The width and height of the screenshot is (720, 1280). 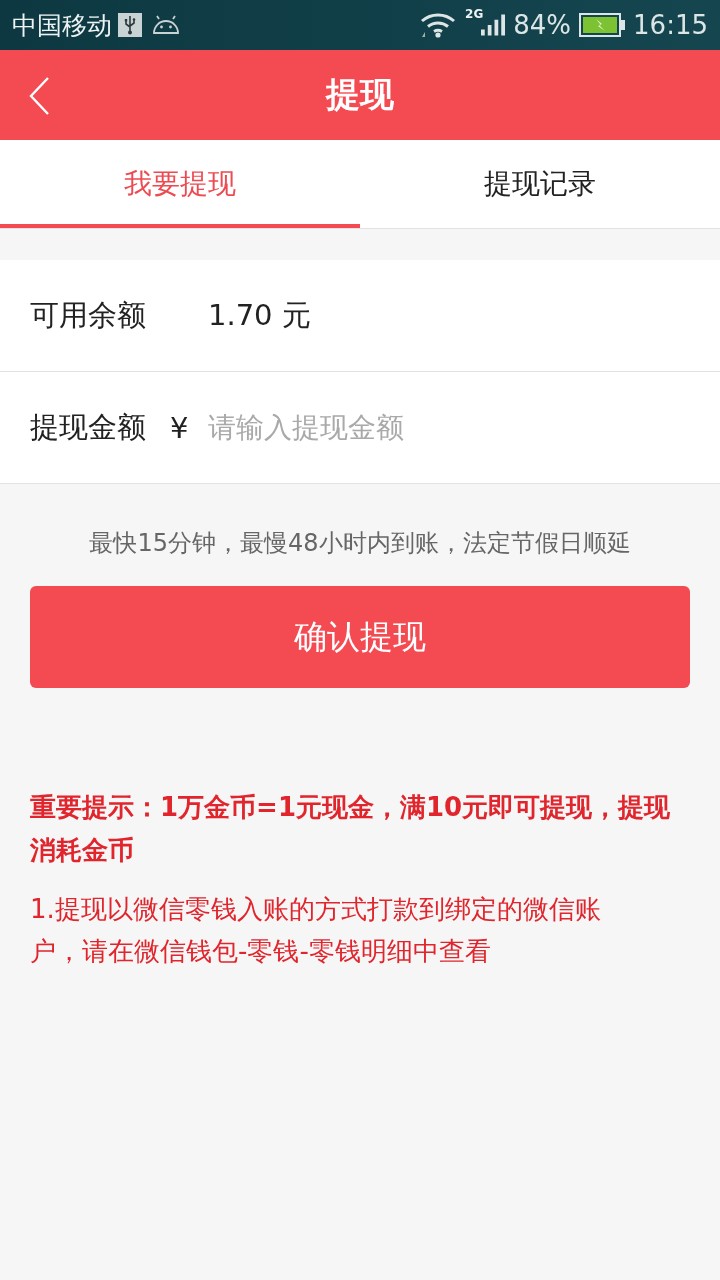 I want to click on confirm-withdraw-button: 确认提现, so click(x=360, y=637).